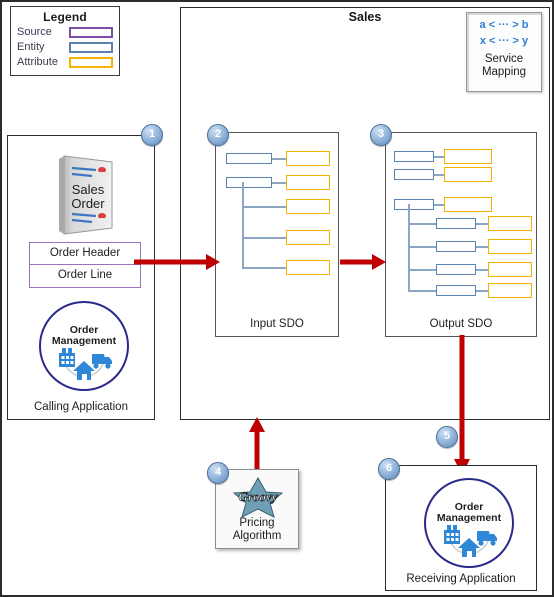  Describe the element at coordinates (152, 135) in the screenshot. I see `step-marker-1: 1` at that location.